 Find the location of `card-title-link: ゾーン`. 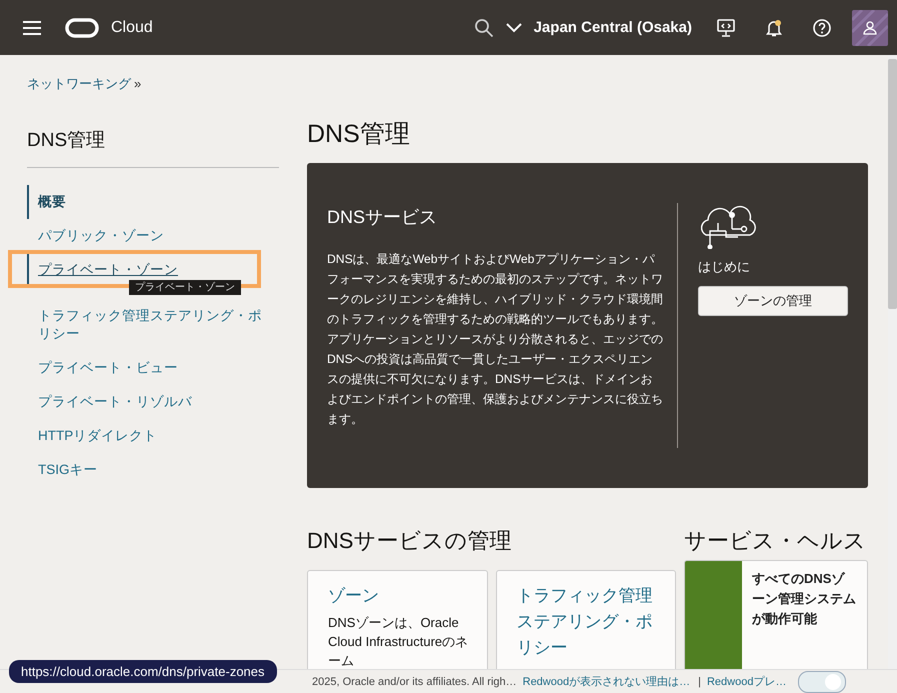

card-title-link: ゾーン is located at coordinates (401, 596).